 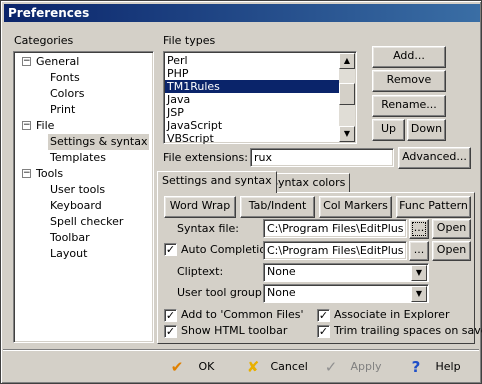 What do you see at coordinates (205, 157) in the screenshot?
I see `file-extensions-label: File extensions:` at bounding box center [205, 157].